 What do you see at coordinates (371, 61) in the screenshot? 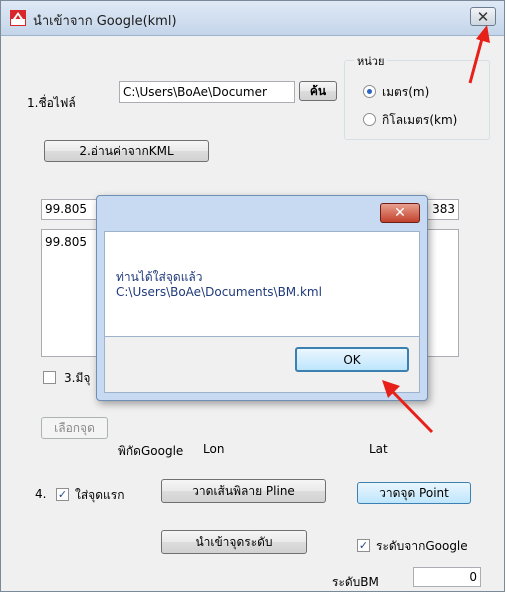
I see `unit-group-label: หน่วย` at bounding box center [371, 61].